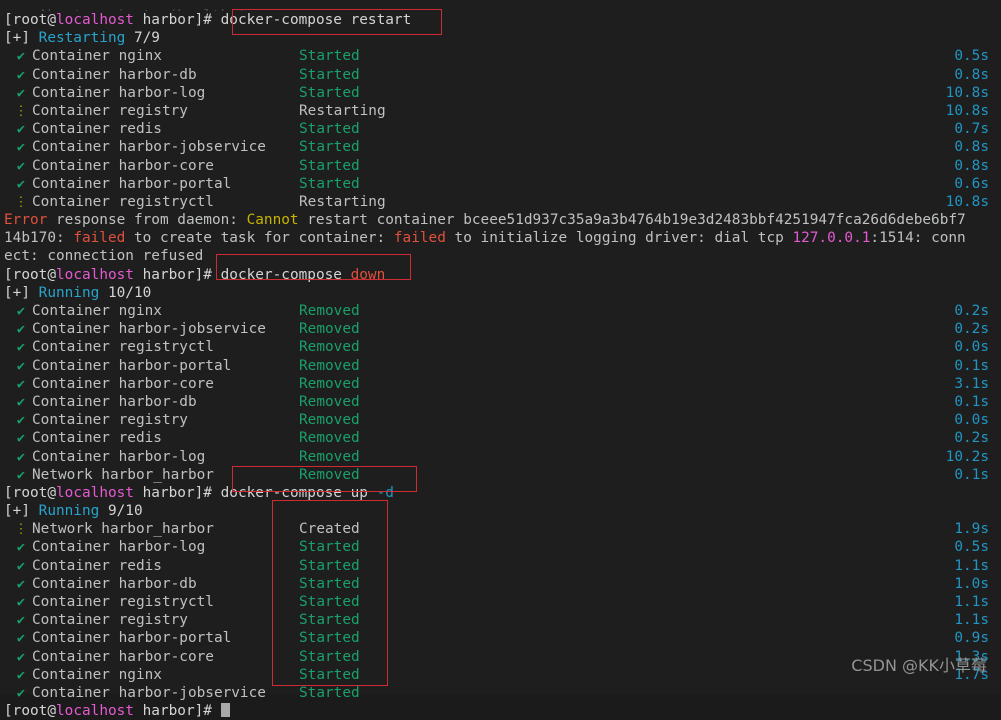 The height and width of the screenshot is (720, 1001). What do you see at coordinates (971, 474) in the screenshot?
I see `service-duration: 0.1s` at bounding box center [971, 474].